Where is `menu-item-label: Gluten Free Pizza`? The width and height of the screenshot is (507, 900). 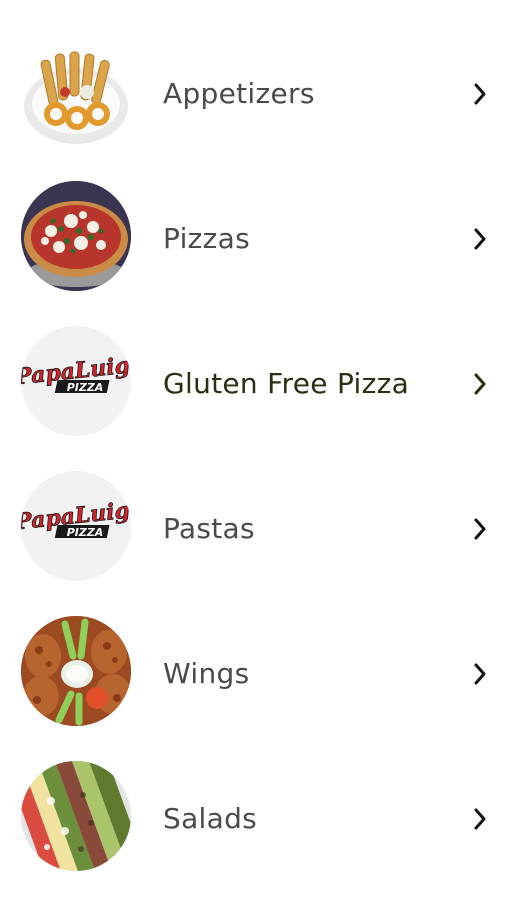 menu-item-label: Gluten Free Pizza is located at coordinates (286, 383).